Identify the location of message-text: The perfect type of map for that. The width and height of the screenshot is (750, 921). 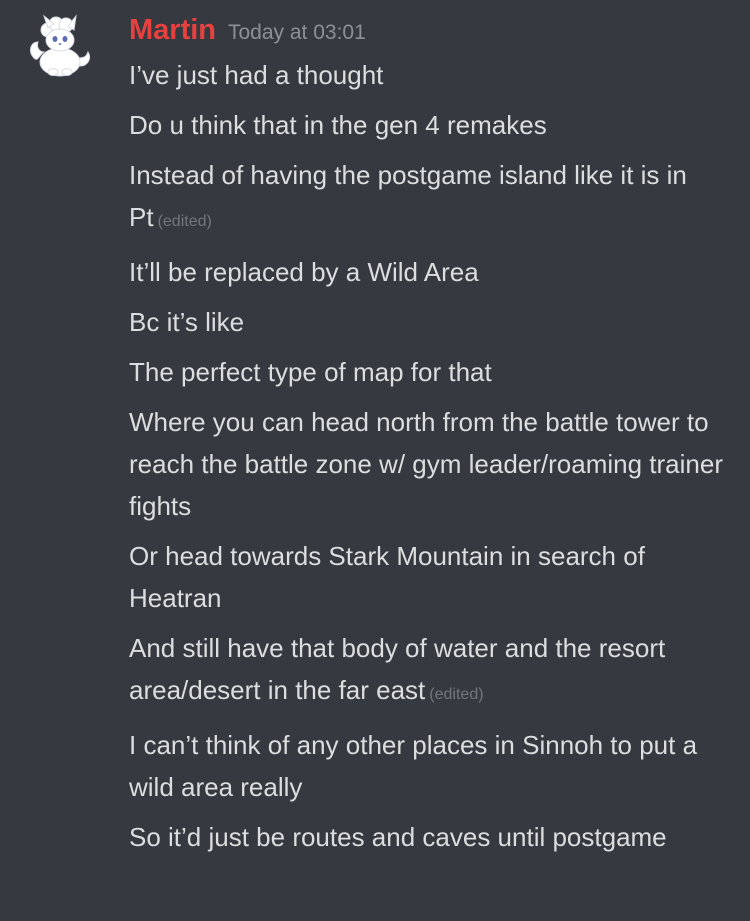
(310, 372).